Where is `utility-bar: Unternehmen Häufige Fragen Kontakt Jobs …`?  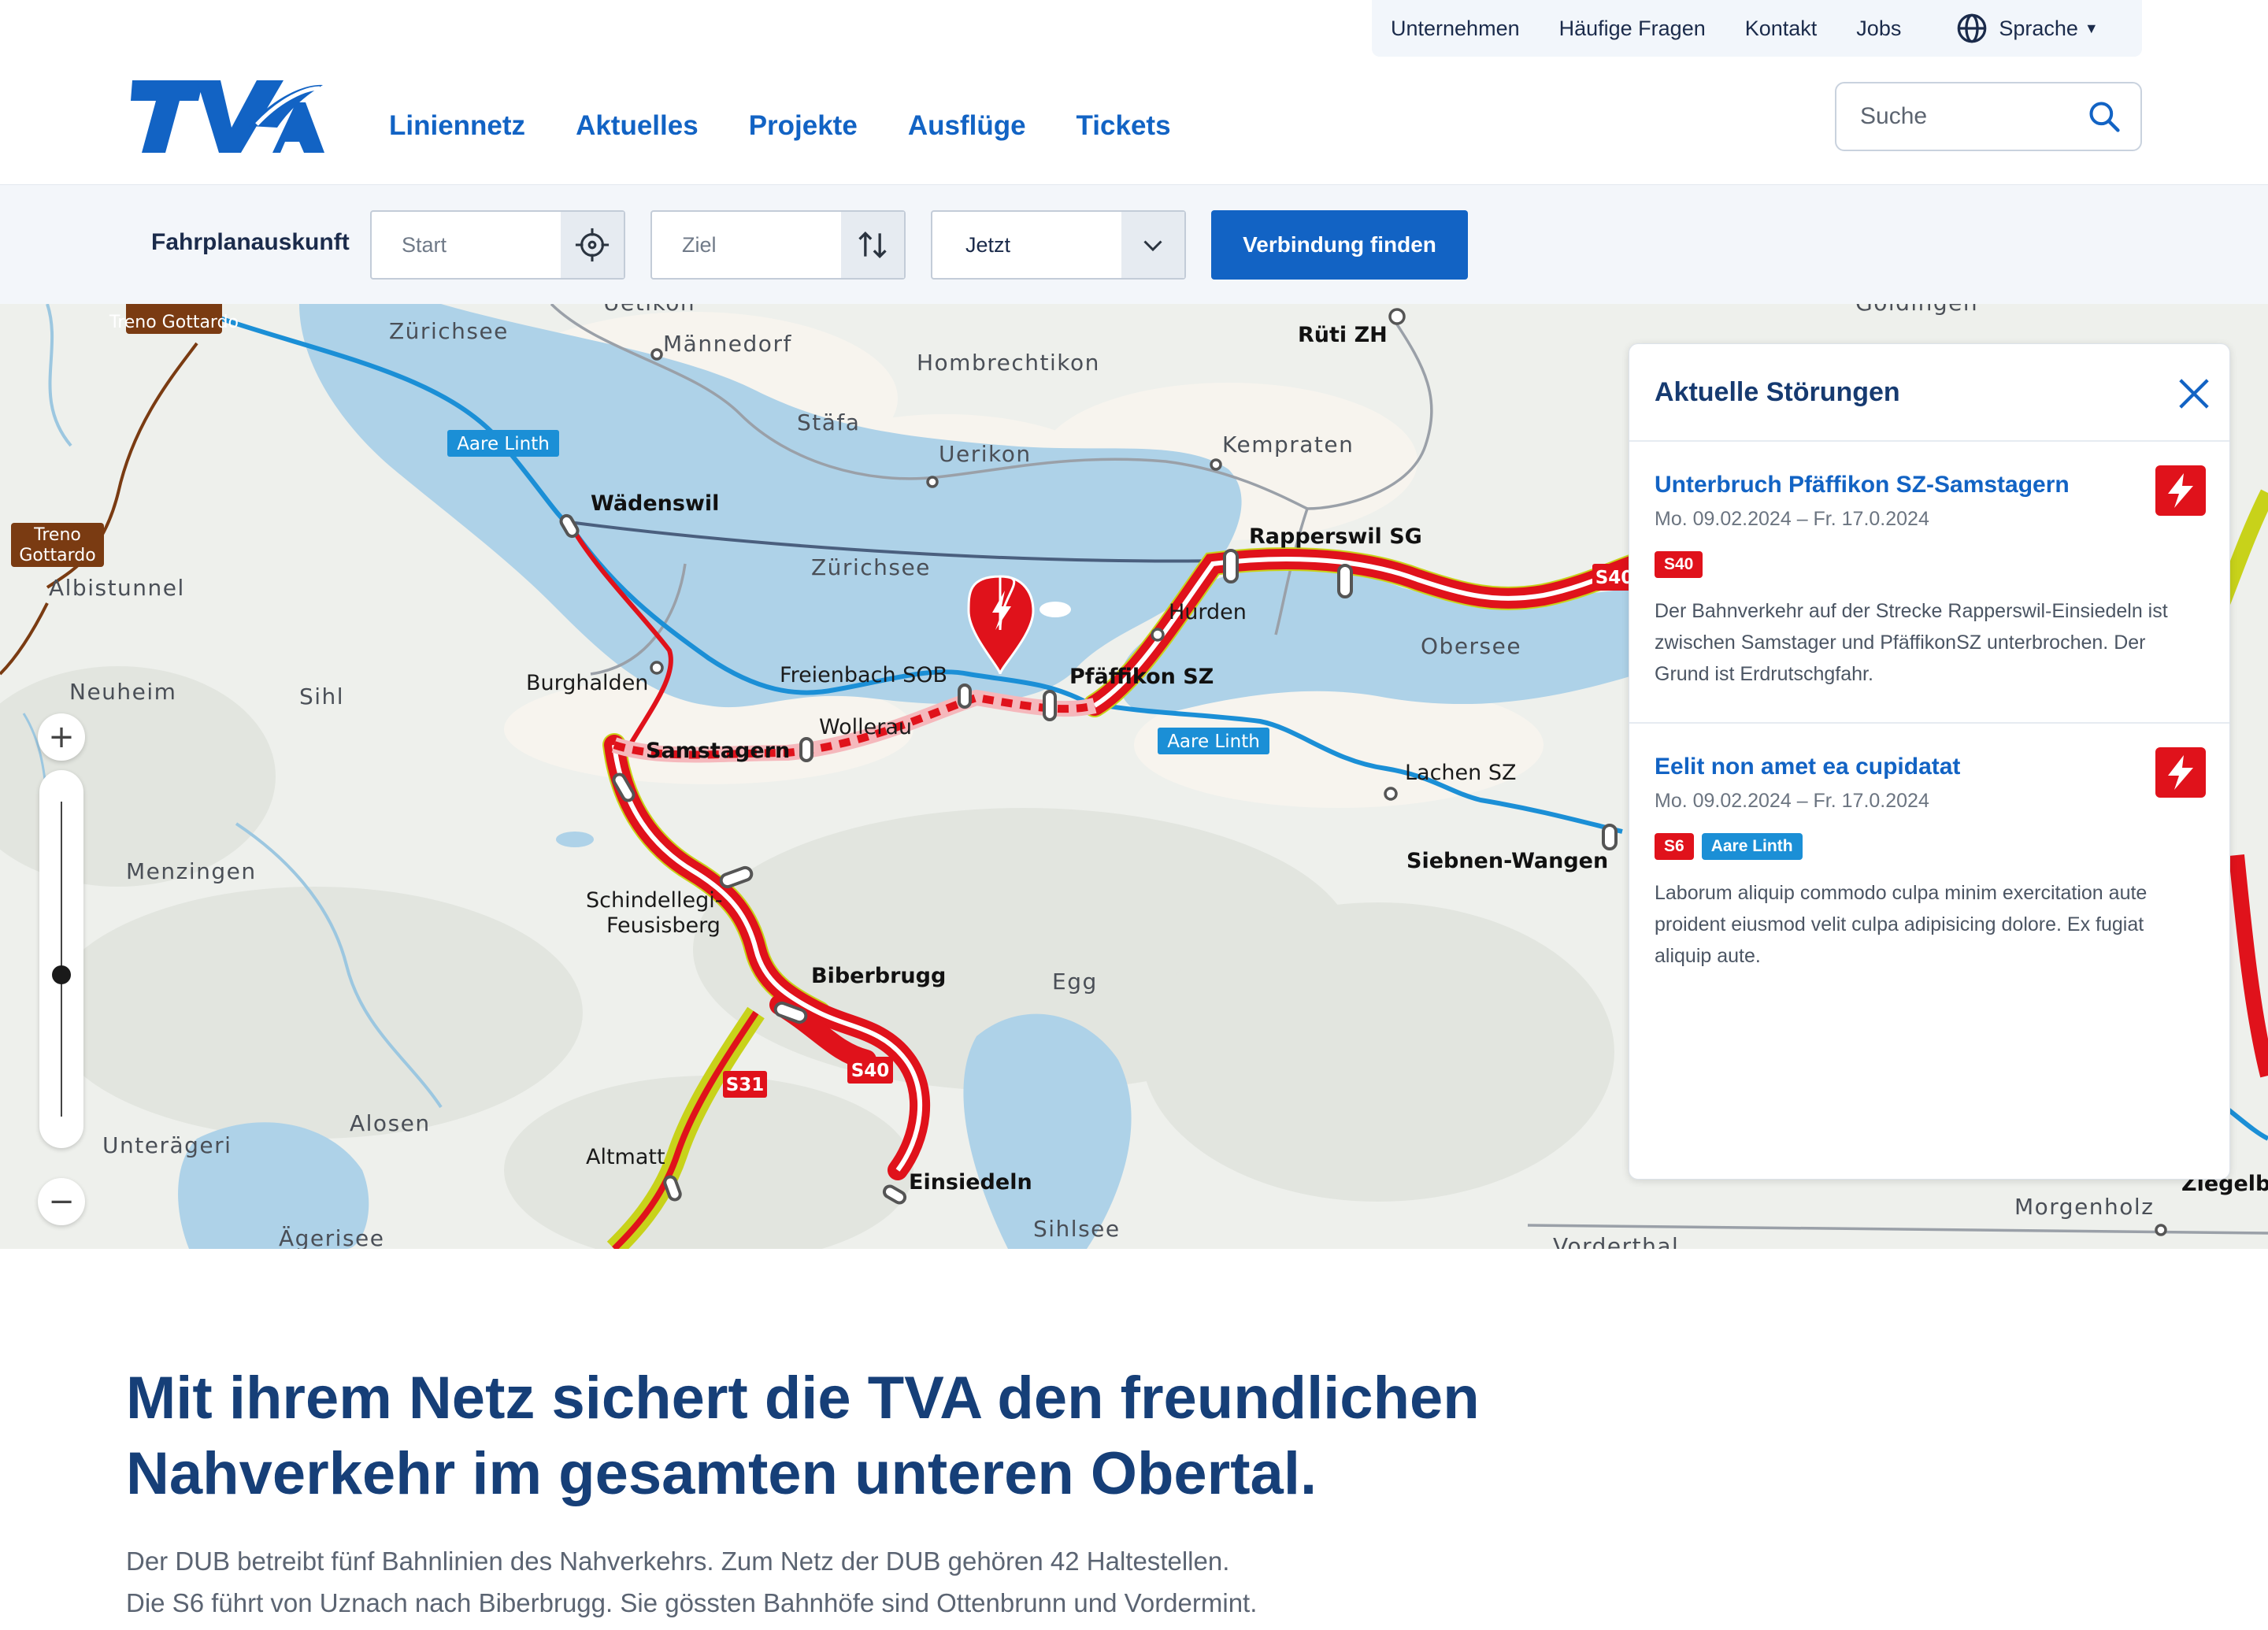
utility-bar: Unternehmen Häufige Fragen Kontakt Jobs … is located at coordinates (1757, 29).